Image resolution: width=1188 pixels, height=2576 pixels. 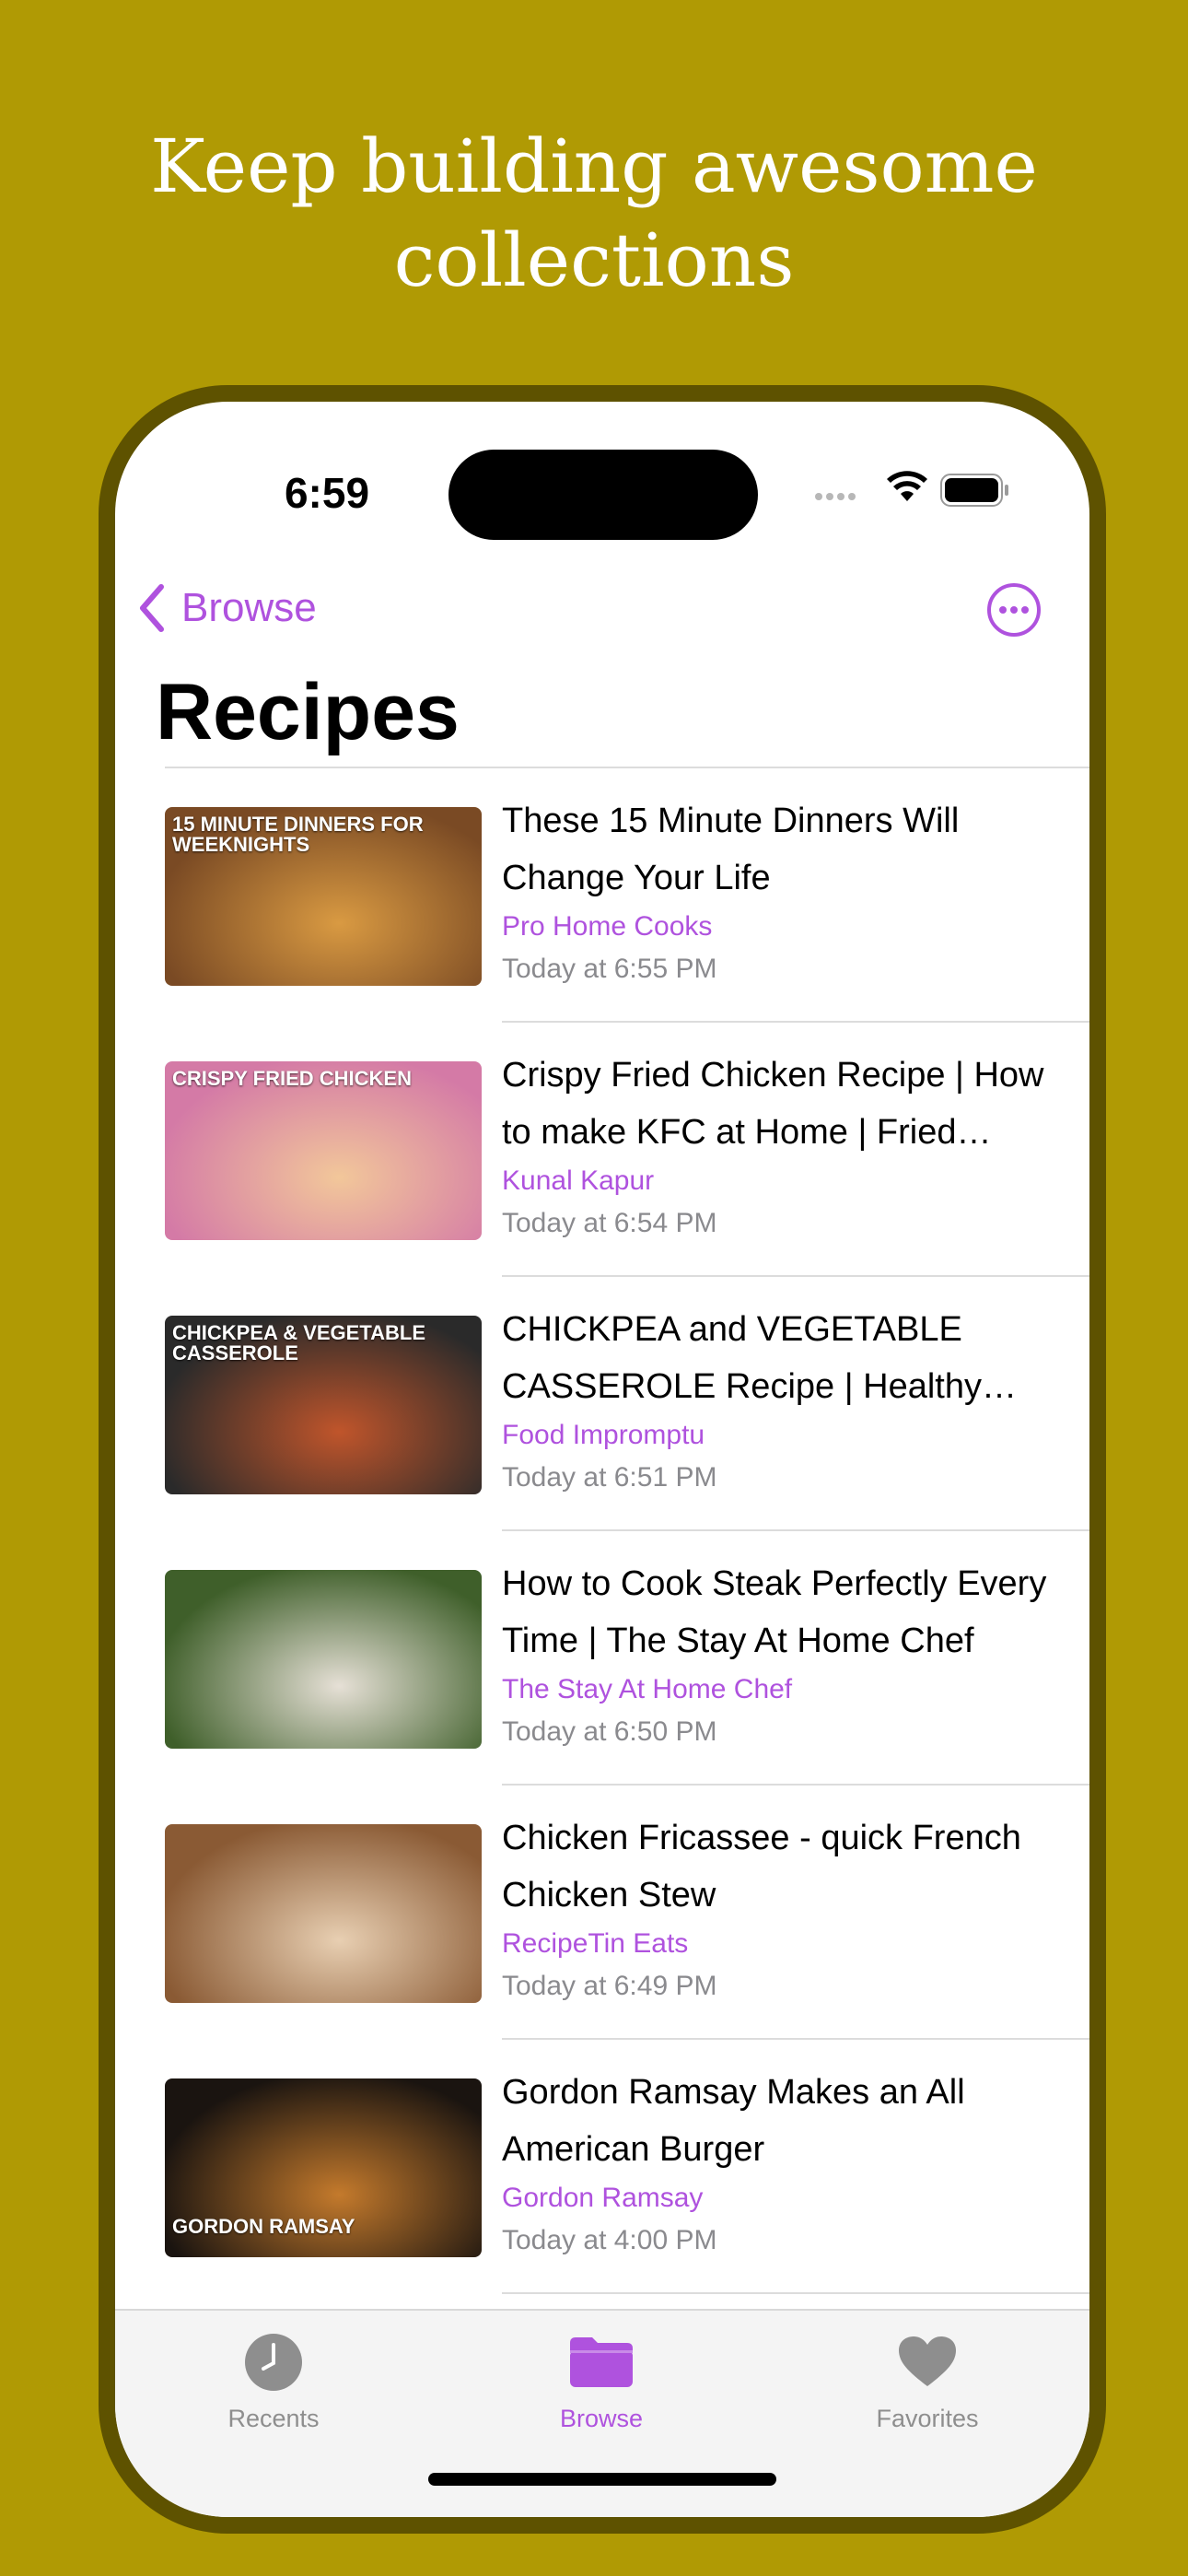 I want to click on thumbnail-caption: GORDON RAMSAY, so click(x=263, y=2226).